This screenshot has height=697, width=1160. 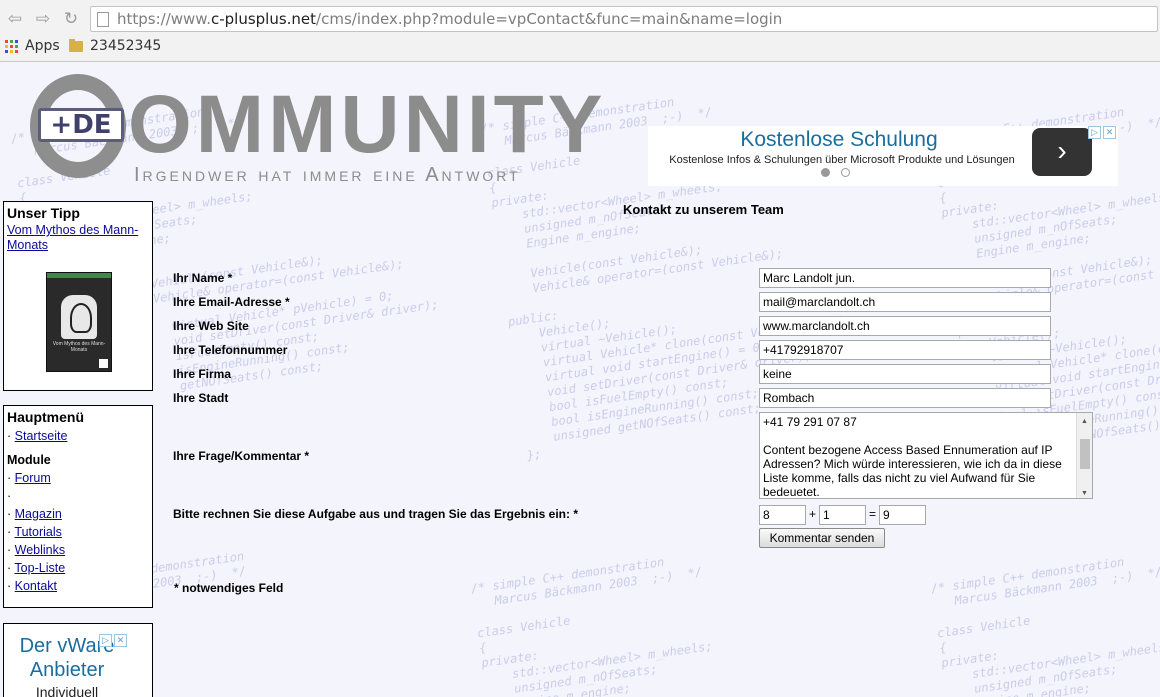 I want to click on comment-label: Ihre Frage/Kommentar *, so click(x=241, y=456).